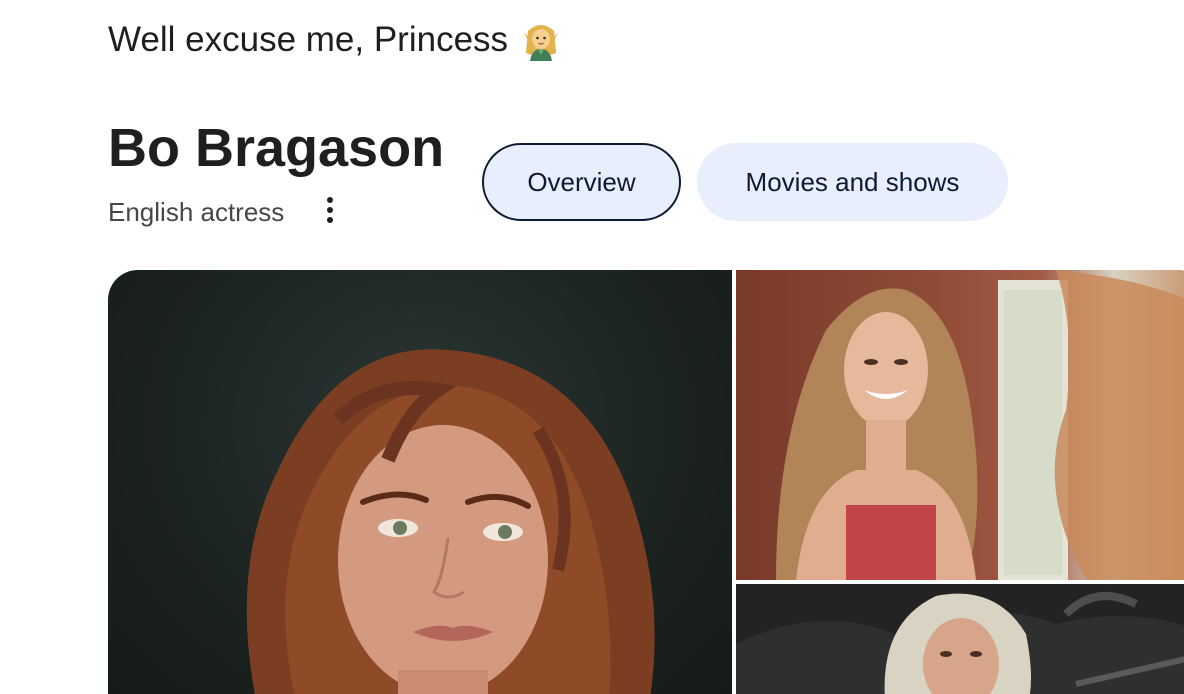 Image resolution: width=1184 pixels, height=694 pixels. I want to click on entity-subtitle: English actress, so click(196, 212).